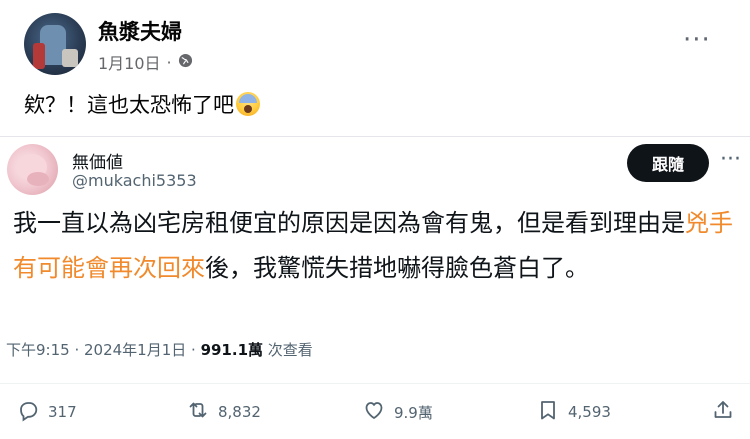 This screenshot has width=750, height=439. I want to click on share-button, so click(723, 412).